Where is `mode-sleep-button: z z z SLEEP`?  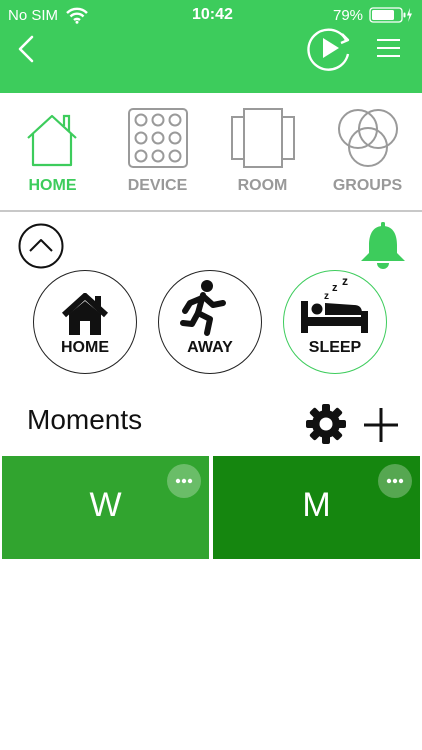
mode-sleep-button: z z z SLEEP is located at coordinates (335, 322).